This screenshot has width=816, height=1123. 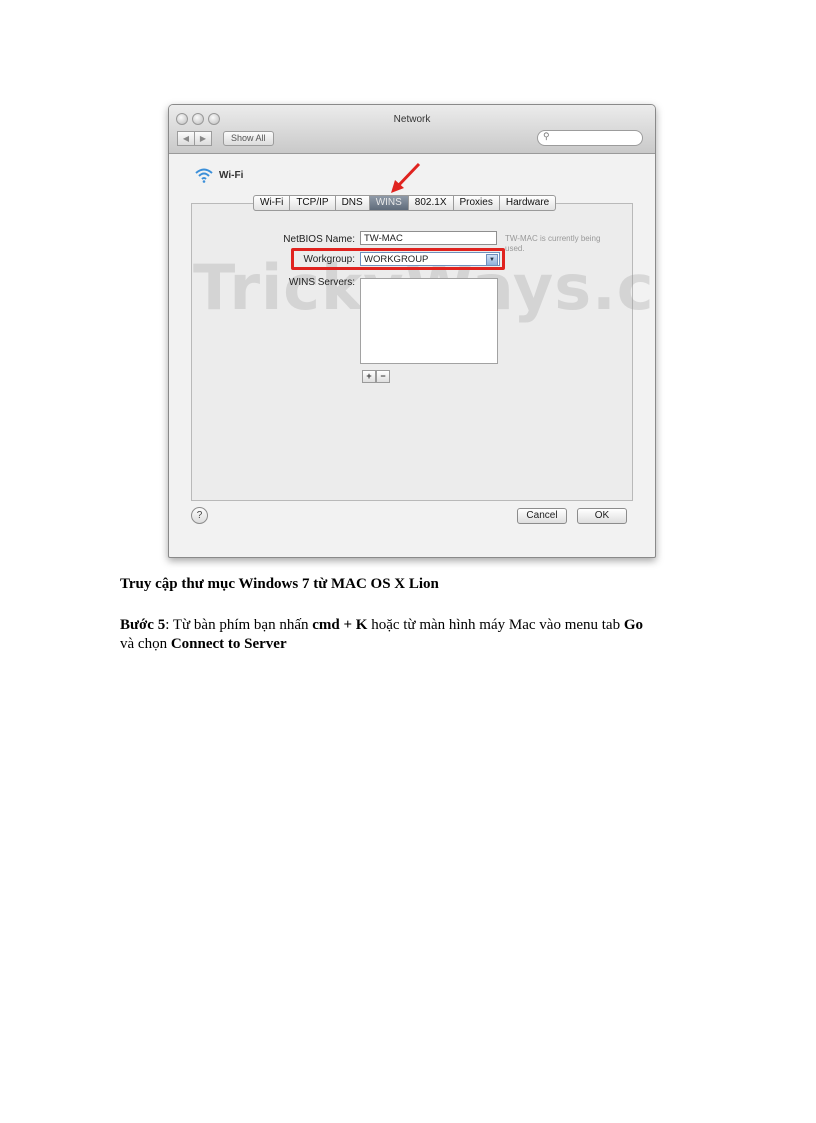 I want to click on menu-text: Go, so click(x=633, y=625).